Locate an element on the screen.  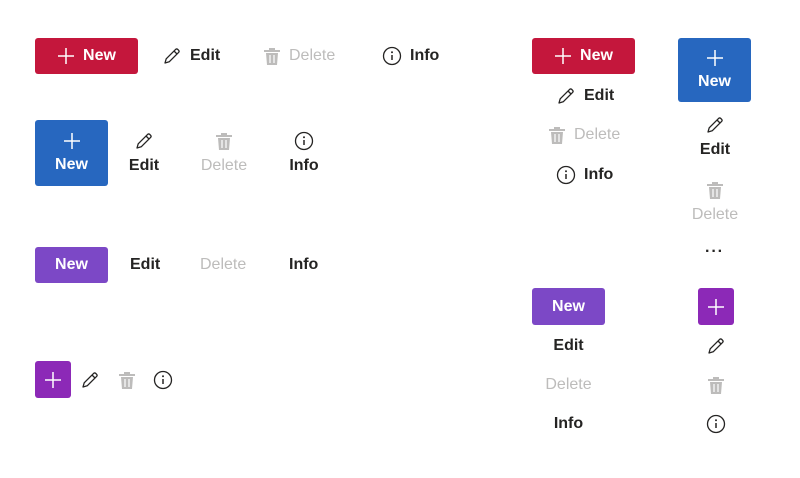
more-options-icon: ··· is located at coordinates (714, 252).